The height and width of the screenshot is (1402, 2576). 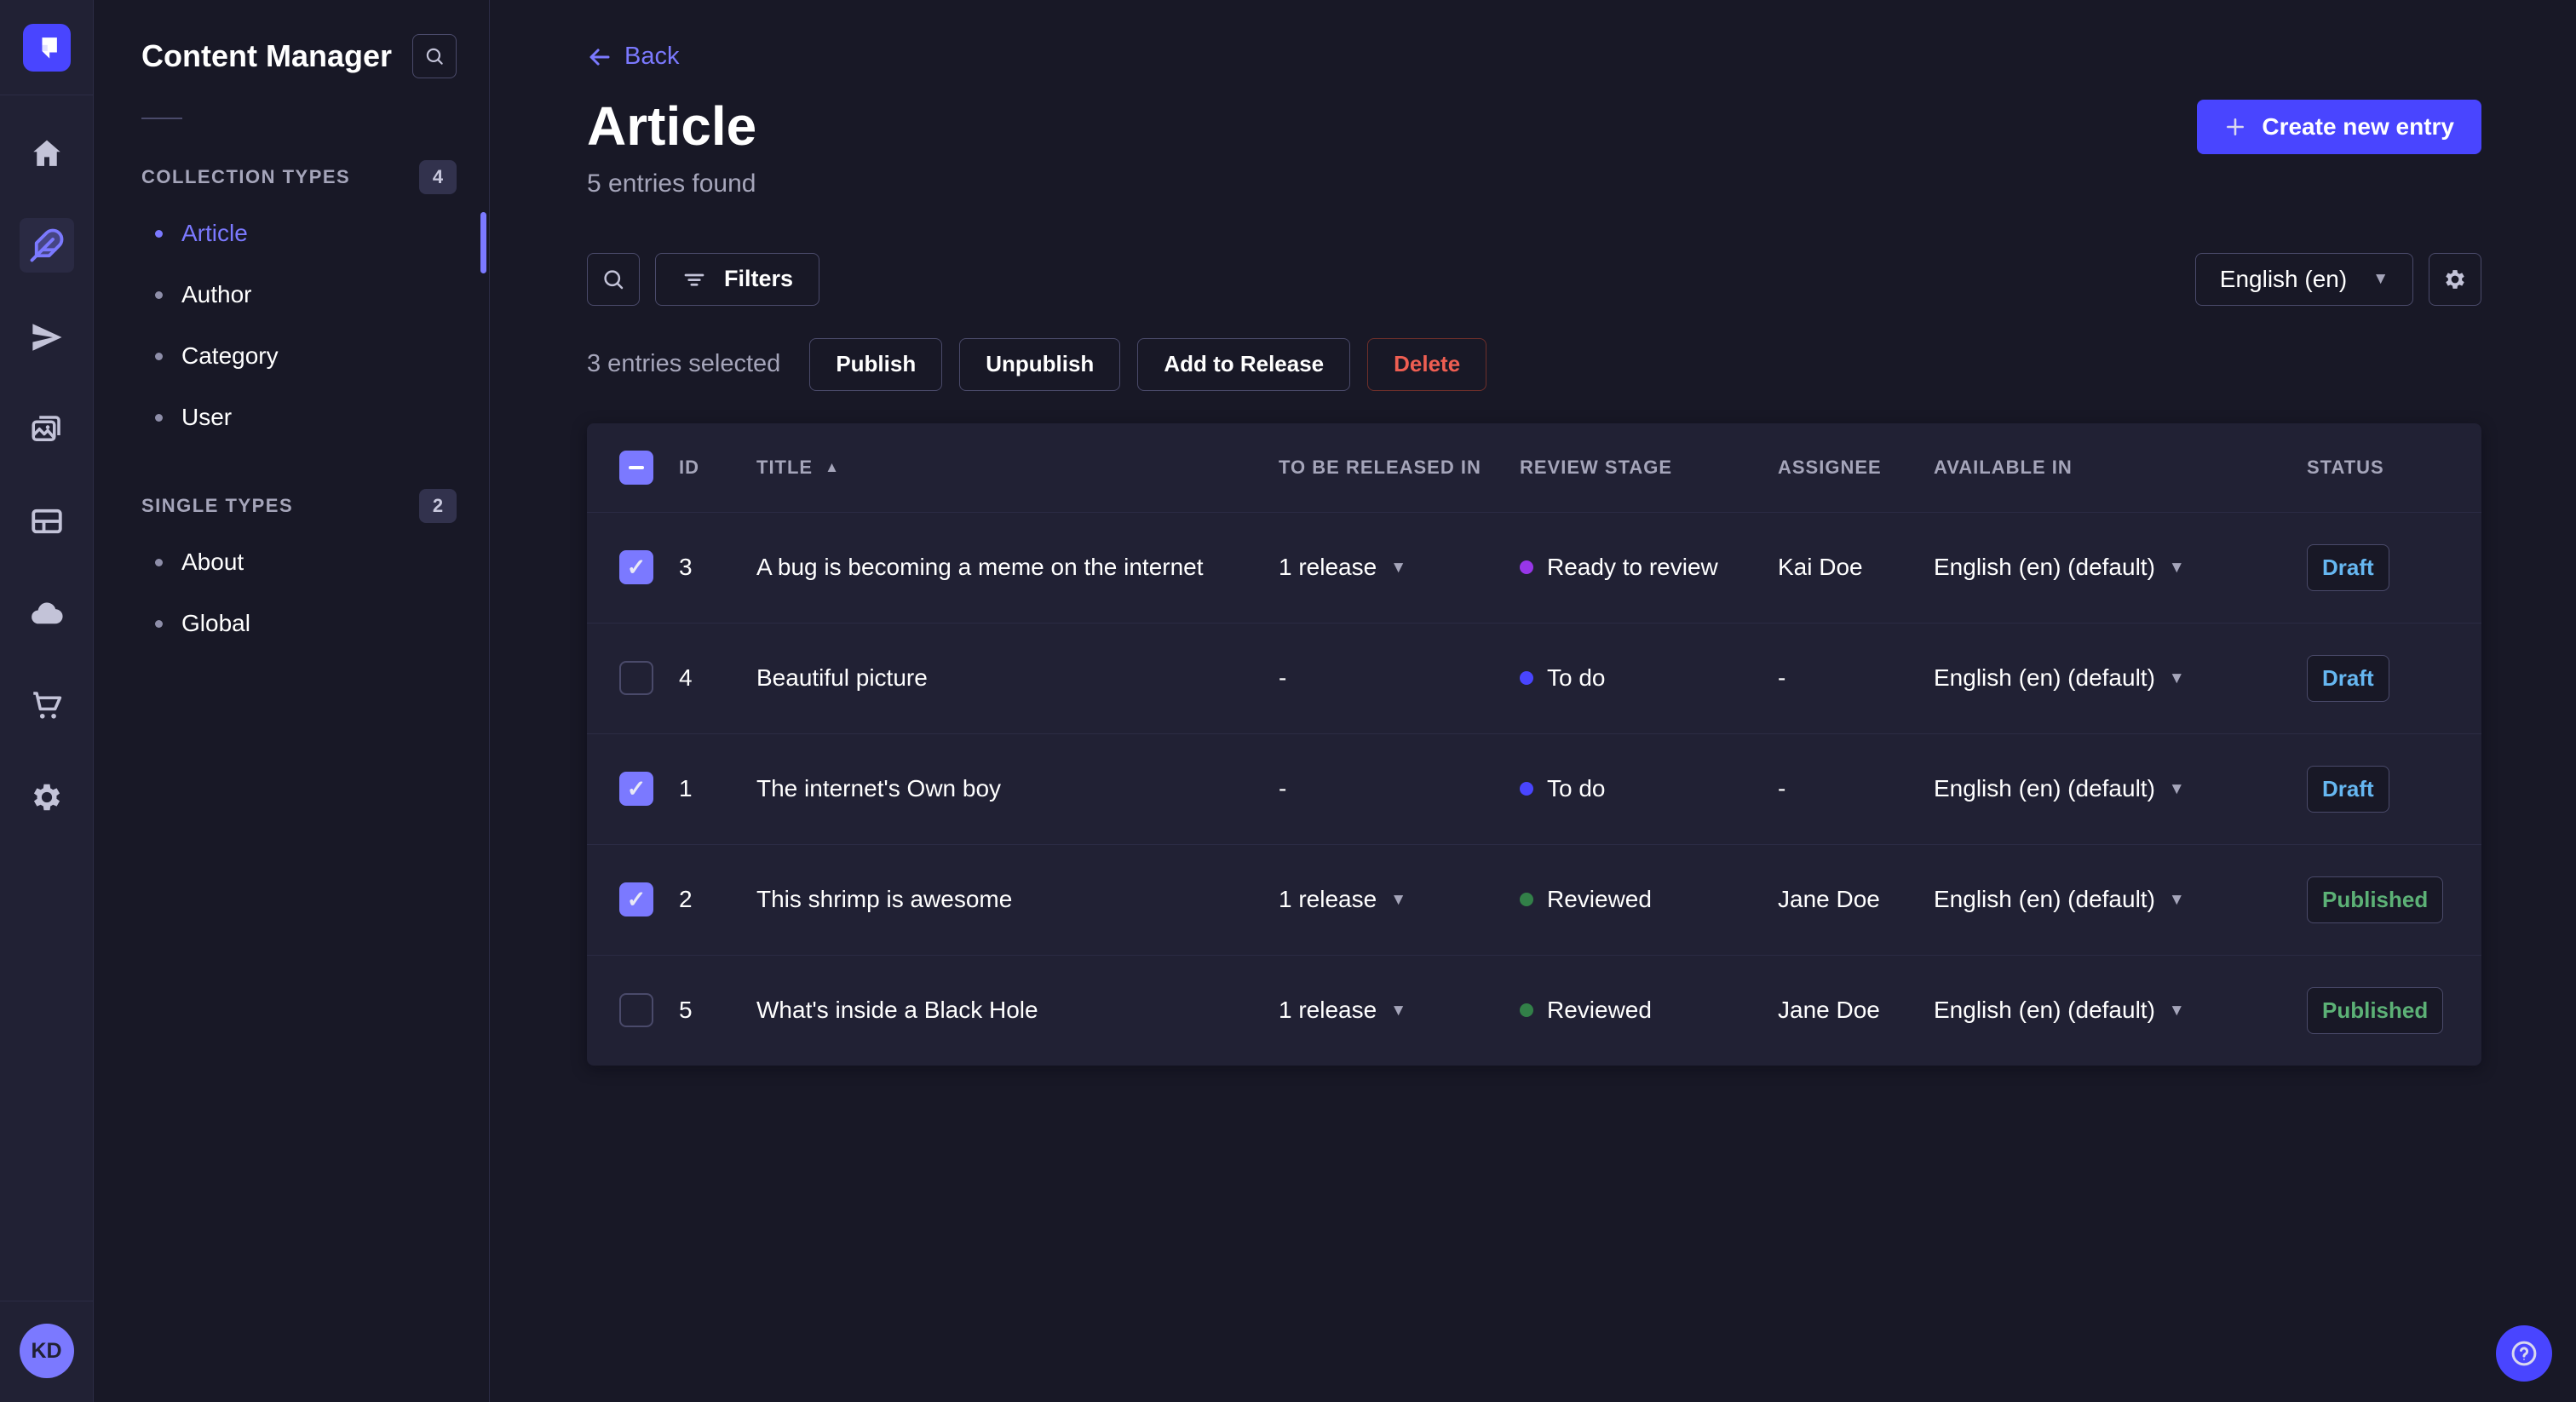 I want to click on sidebar-item-article: Article, so click(x=299, y=233).